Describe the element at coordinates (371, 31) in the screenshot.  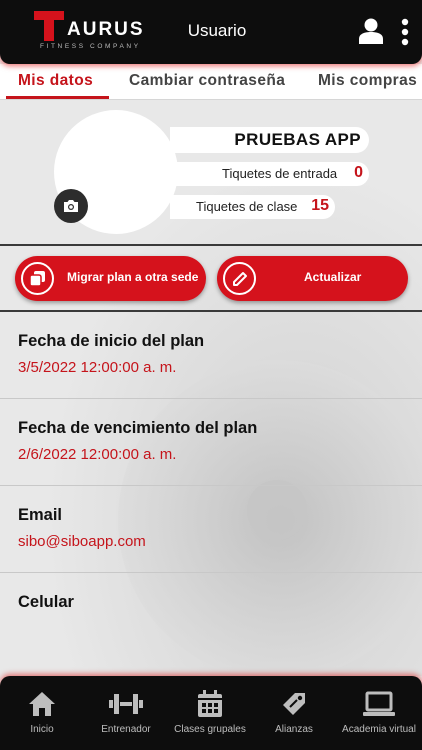
I see `user-icon` at that location.